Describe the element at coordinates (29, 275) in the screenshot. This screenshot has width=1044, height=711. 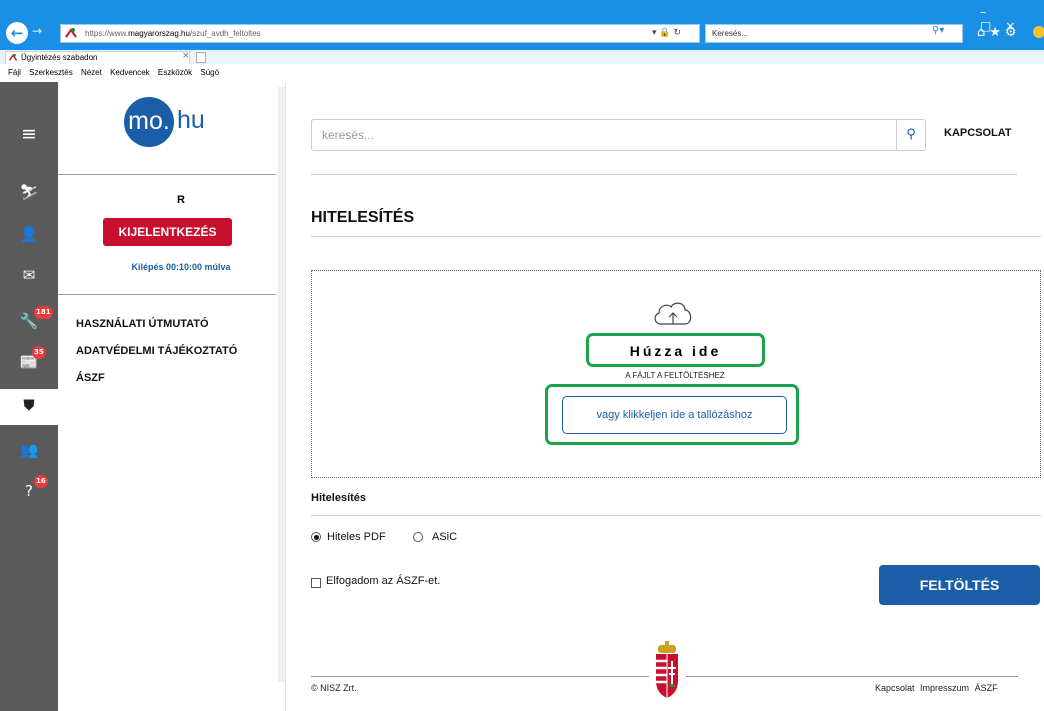
I see `mail-icon: ✉` at that location.